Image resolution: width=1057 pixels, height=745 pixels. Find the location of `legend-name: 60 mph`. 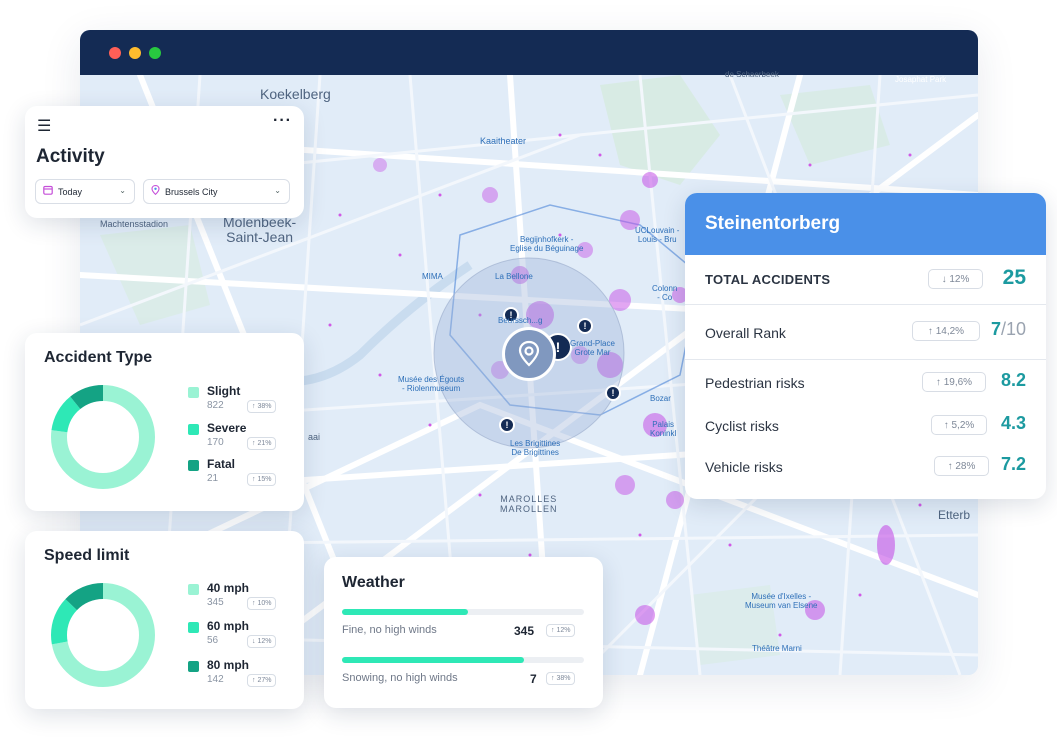

legend-name: 60 mph is located at coordinates (228, 626).